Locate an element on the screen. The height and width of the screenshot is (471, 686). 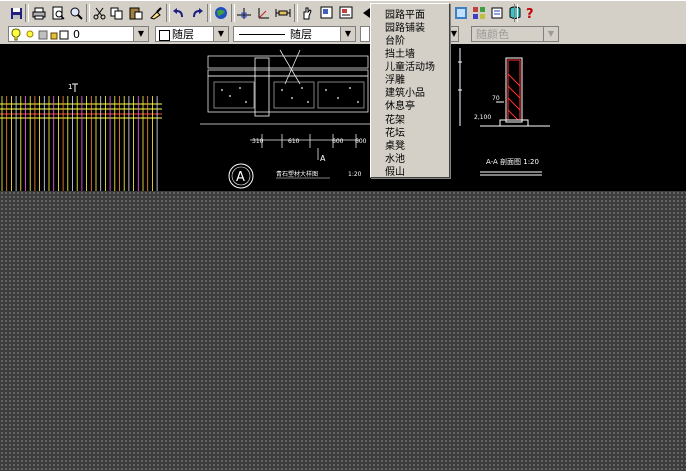
design-center-icon is located at coordinates (461, 13).